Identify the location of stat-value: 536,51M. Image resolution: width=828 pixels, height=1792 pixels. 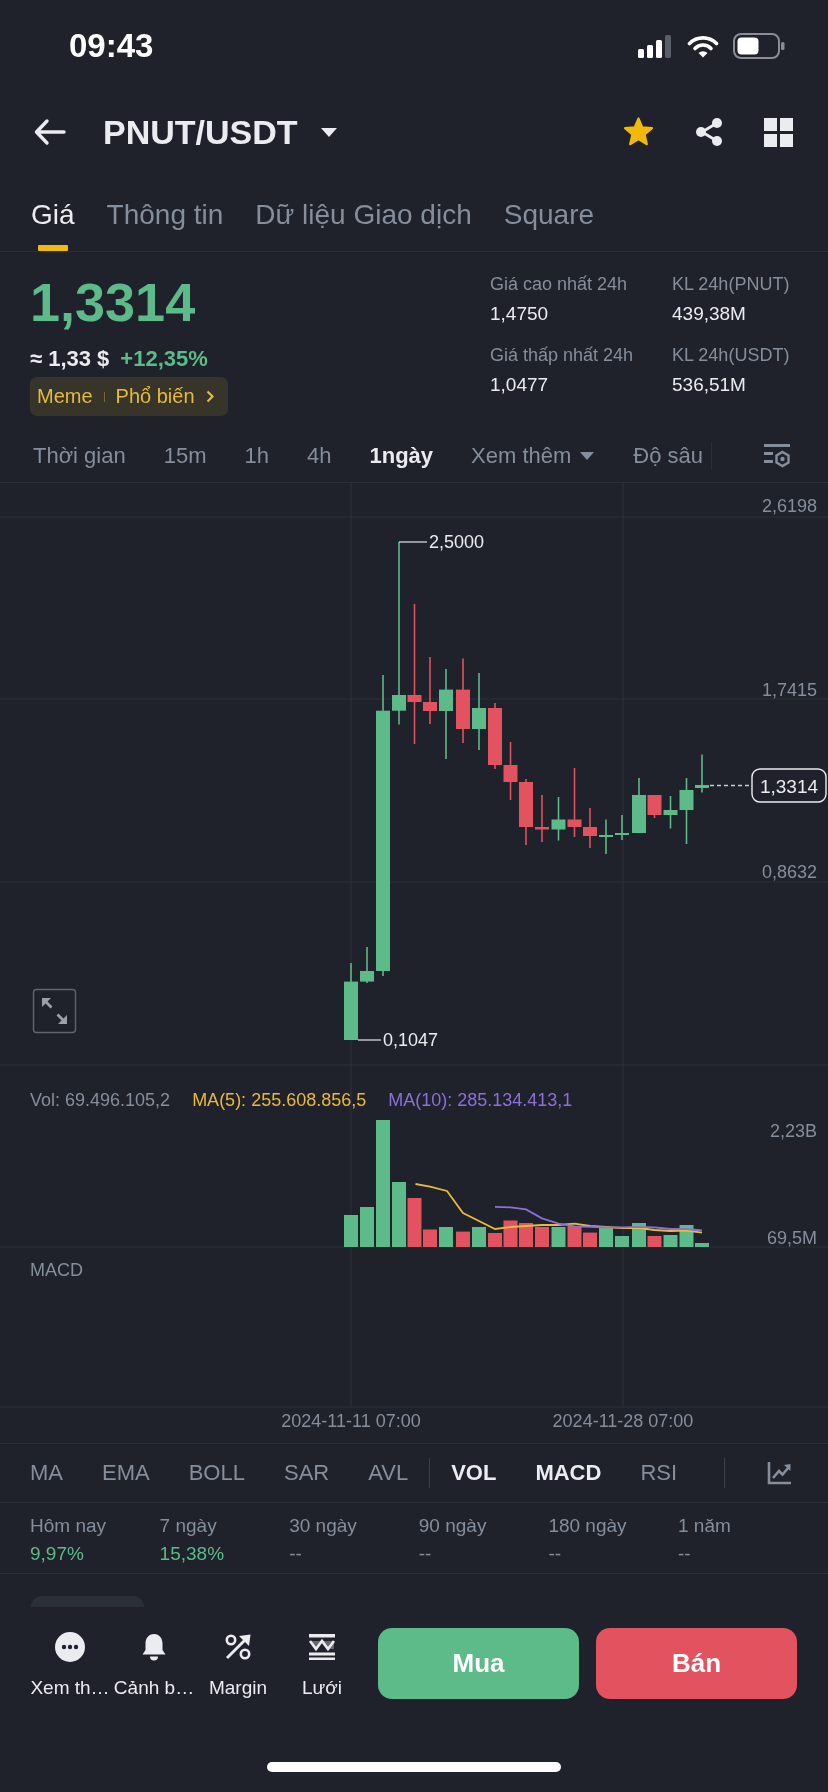
(709, 385).